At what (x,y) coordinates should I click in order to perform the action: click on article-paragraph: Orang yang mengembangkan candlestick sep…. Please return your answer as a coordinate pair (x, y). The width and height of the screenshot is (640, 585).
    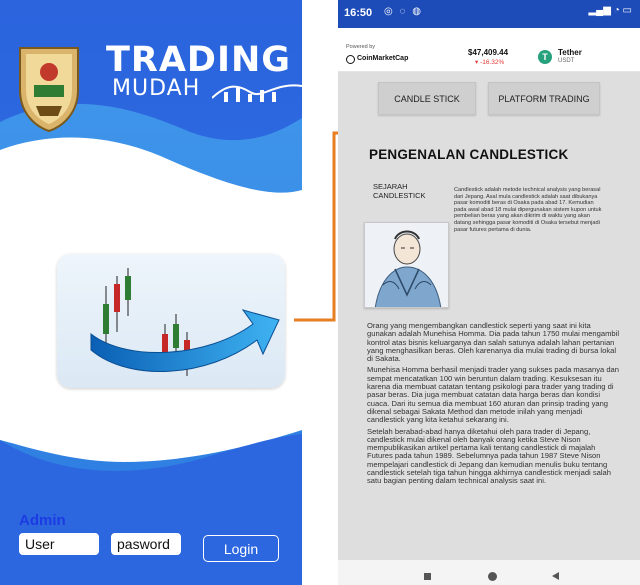
    Looking at the image, I should click on (493, 342).